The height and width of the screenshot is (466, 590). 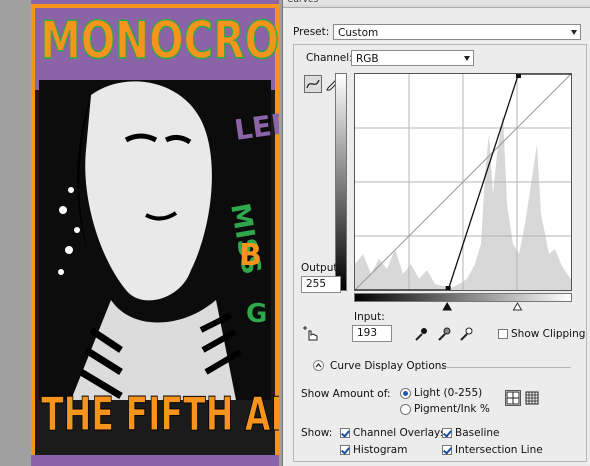 I want to click on channel-overlays-label: Channel Overlays, so click(x=399, y=433).